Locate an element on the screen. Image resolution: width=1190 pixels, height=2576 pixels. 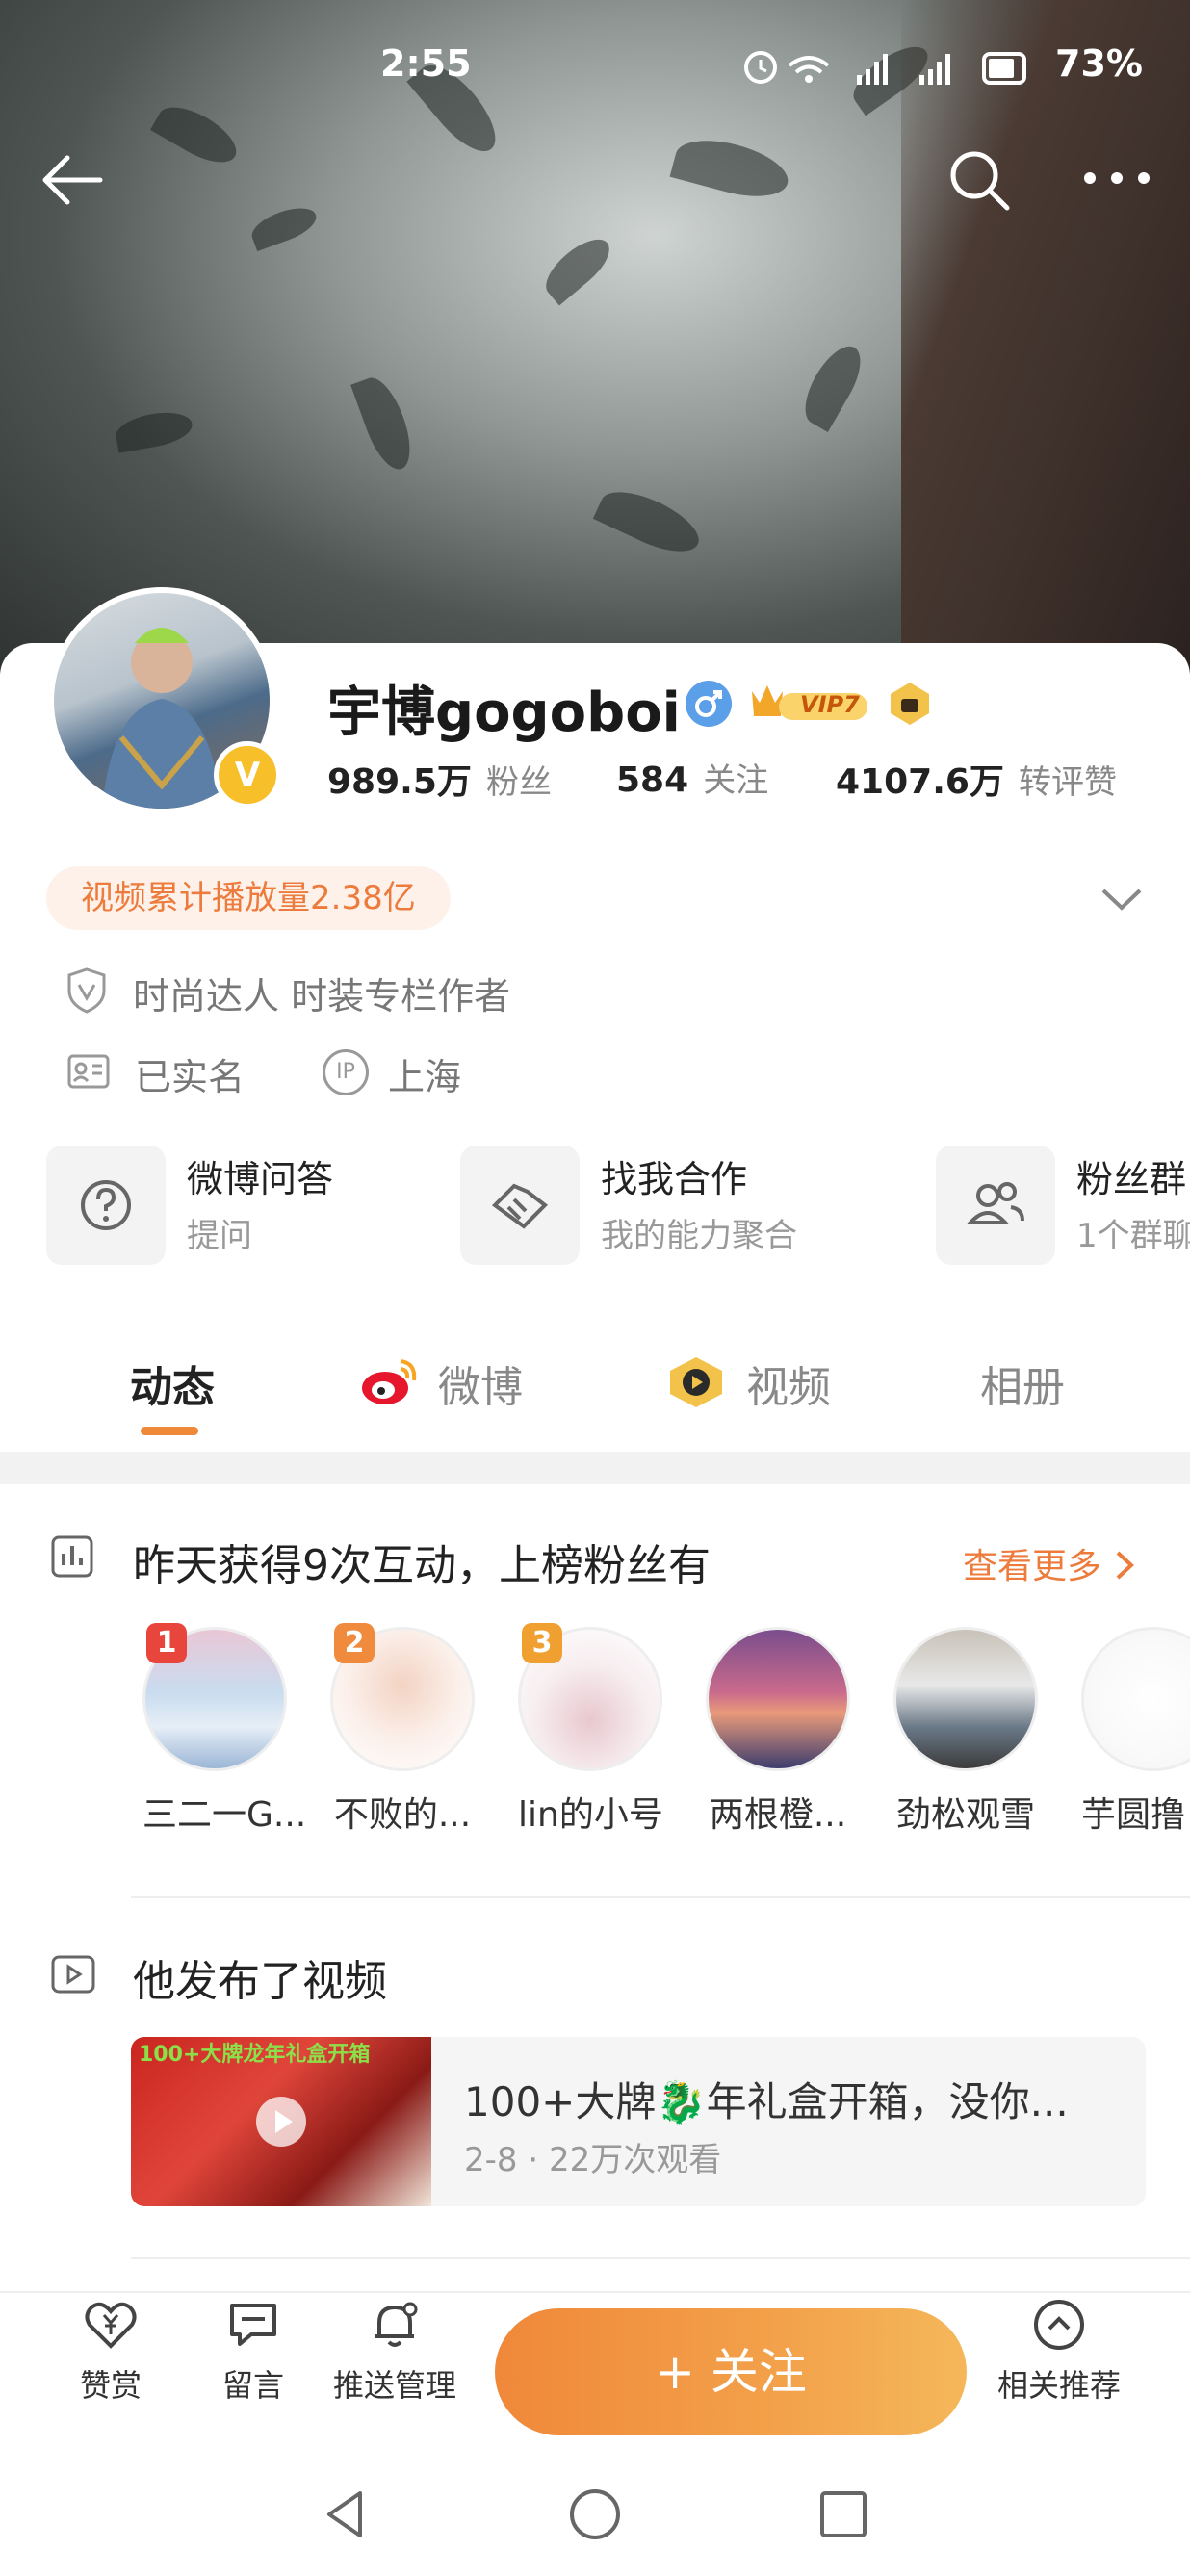
verified-status: 已实名 is located at coordinates (191, 1077).